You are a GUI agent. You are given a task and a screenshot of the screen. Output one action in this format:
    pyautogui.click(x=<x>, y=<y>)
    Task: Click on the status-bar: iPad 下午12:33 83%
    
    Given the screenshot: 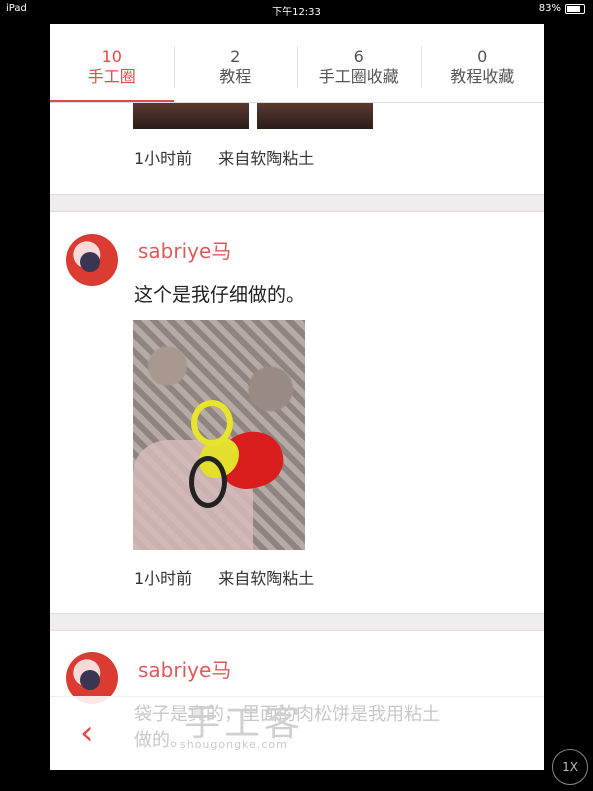 What is the action you would take?
    pyautogui.click(x=296, y=9)
    